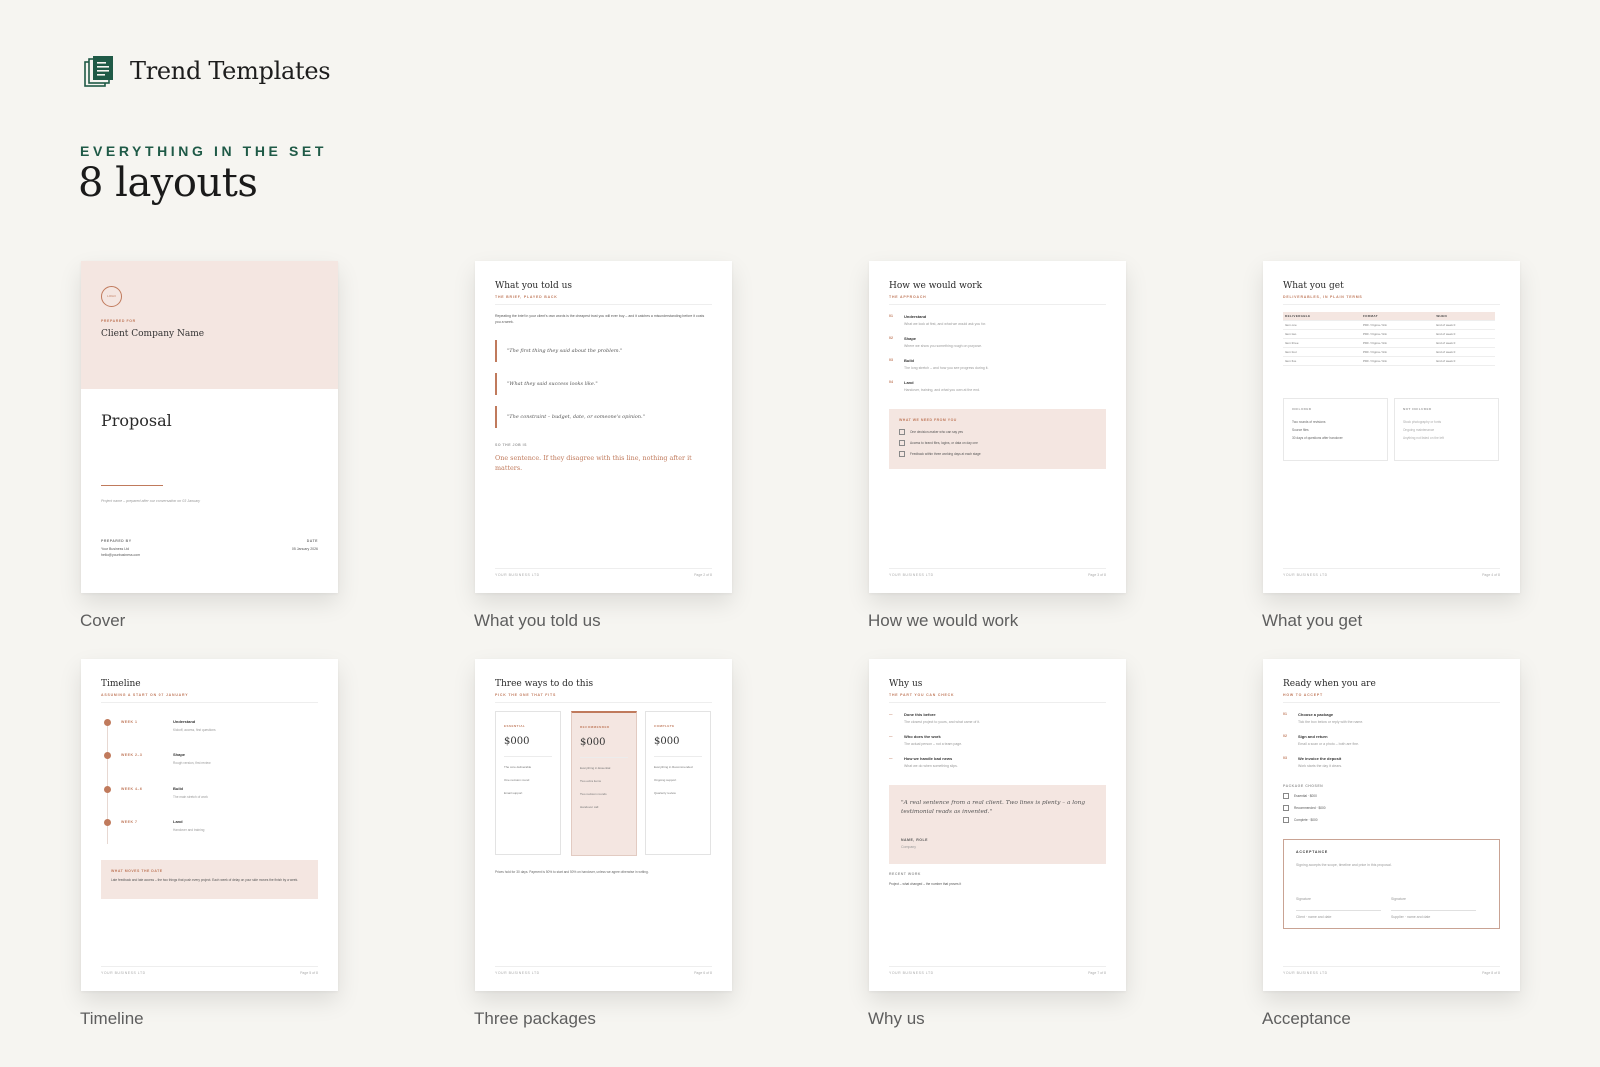 This screenshot has height=1067, width=1600. I want to click on needs-label: WHAT WE NEED FROM YOU, so click(928, 420).